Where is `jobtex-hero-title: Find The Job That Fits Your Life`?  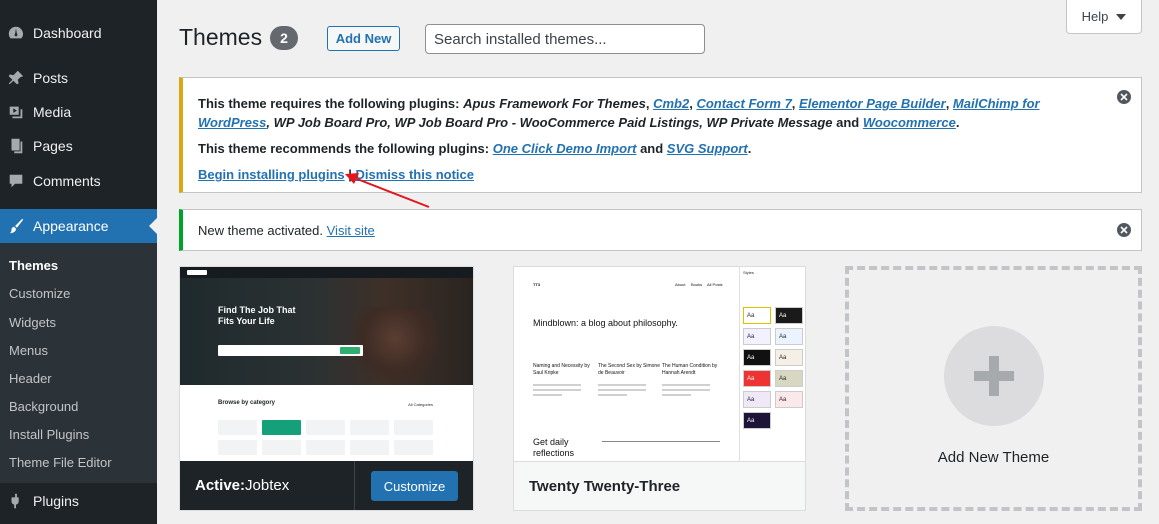 jobtex-hero-title: Find The Job That Fits Your Life is located at coordinates (257, 315).